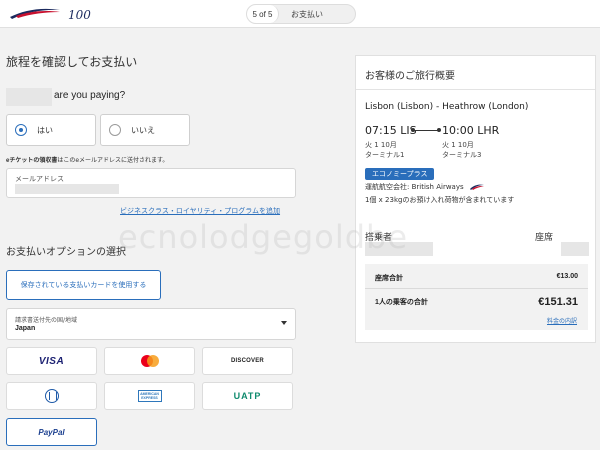 The height and width of the screenshot is (450, 600). Describe the element at coordinates (32, 161) in the screenshot. I see `eticket-note-bold: eチケットの領収書` at that location.